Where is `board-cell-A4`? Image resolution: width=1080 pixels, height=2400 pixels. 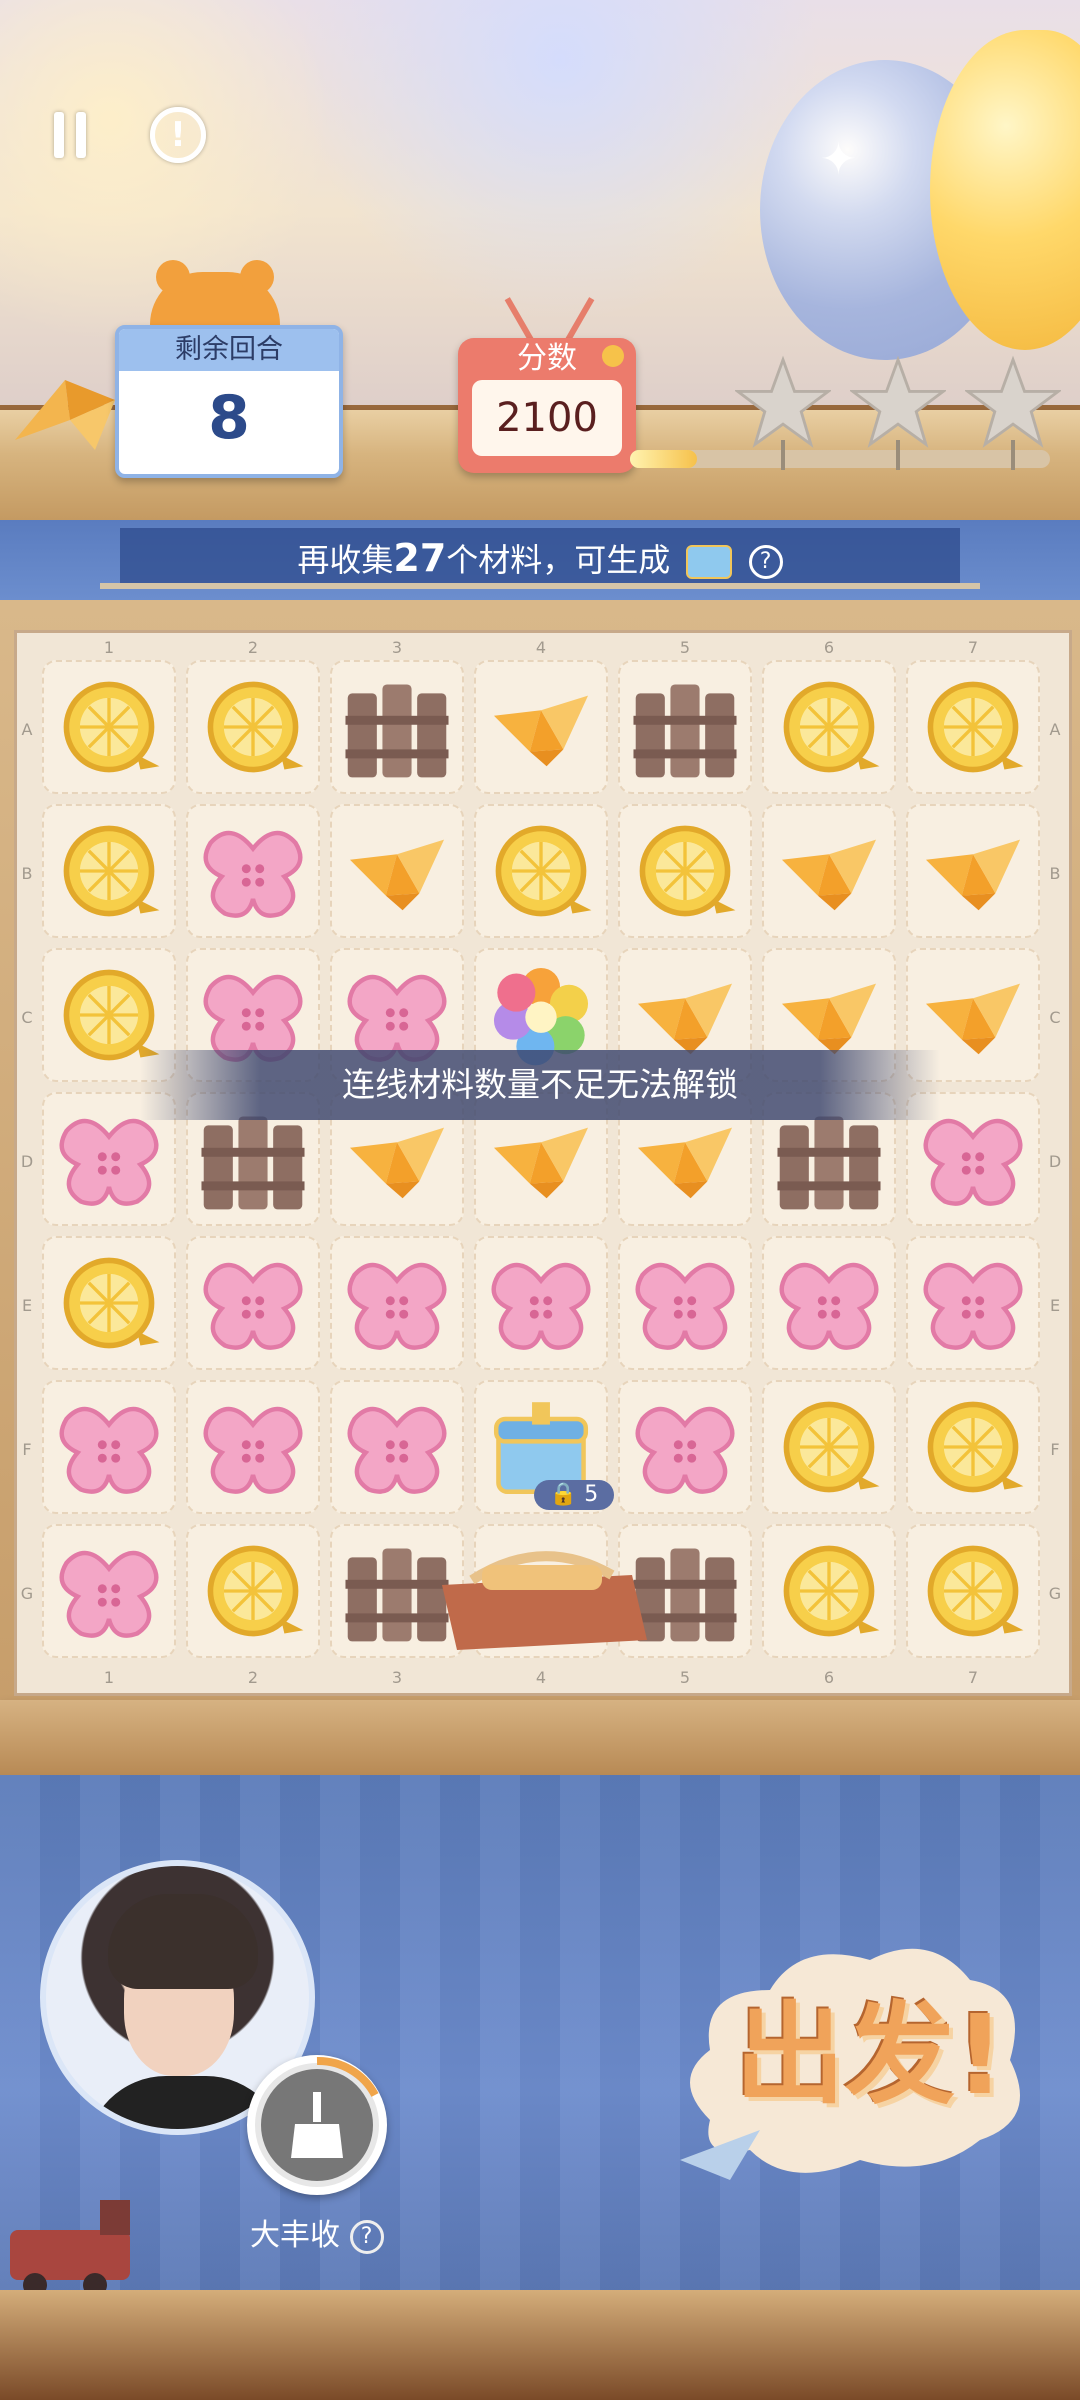 board-cell-A4 is located at coordinates (541, 727).